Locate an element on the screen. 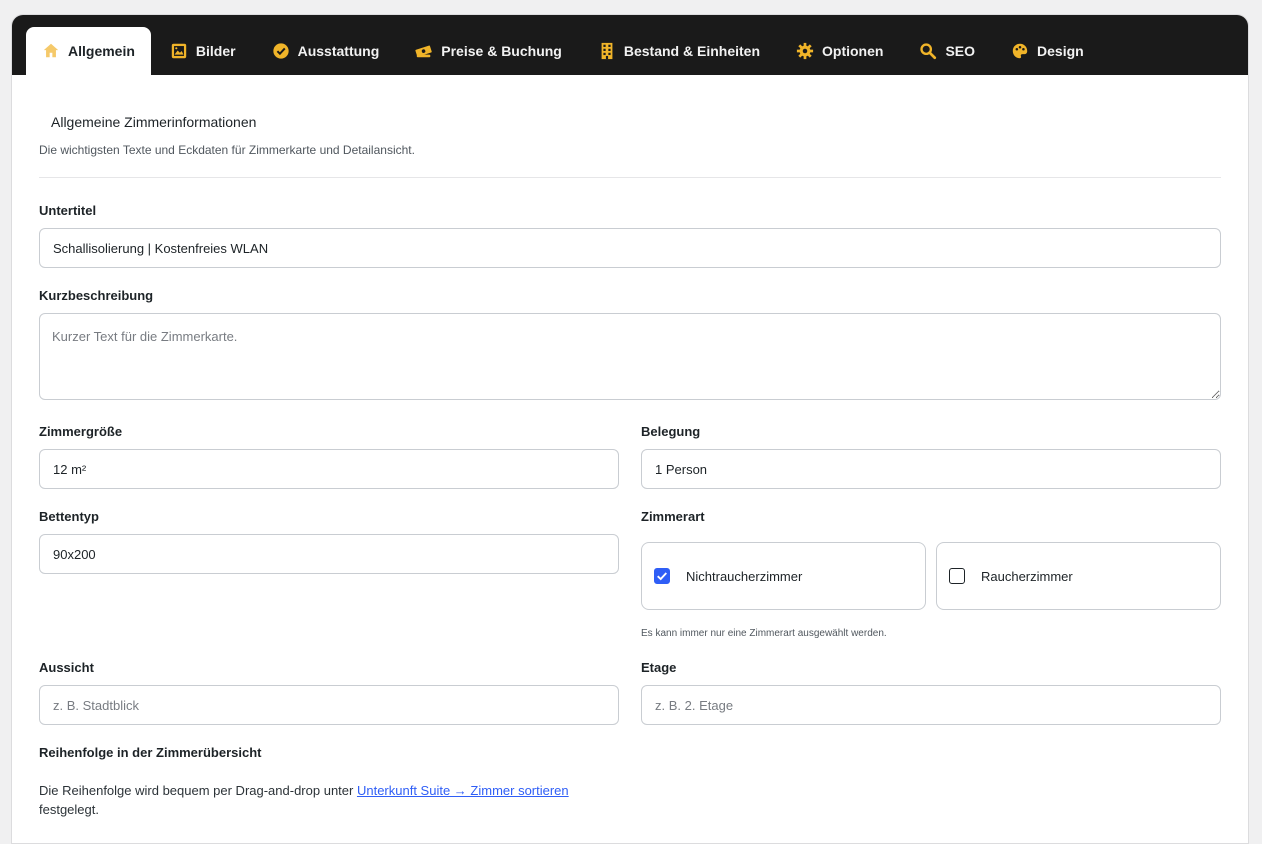 This screenshot has height=844, width=1262. bed-type-input is located at coordinates (329, 554).